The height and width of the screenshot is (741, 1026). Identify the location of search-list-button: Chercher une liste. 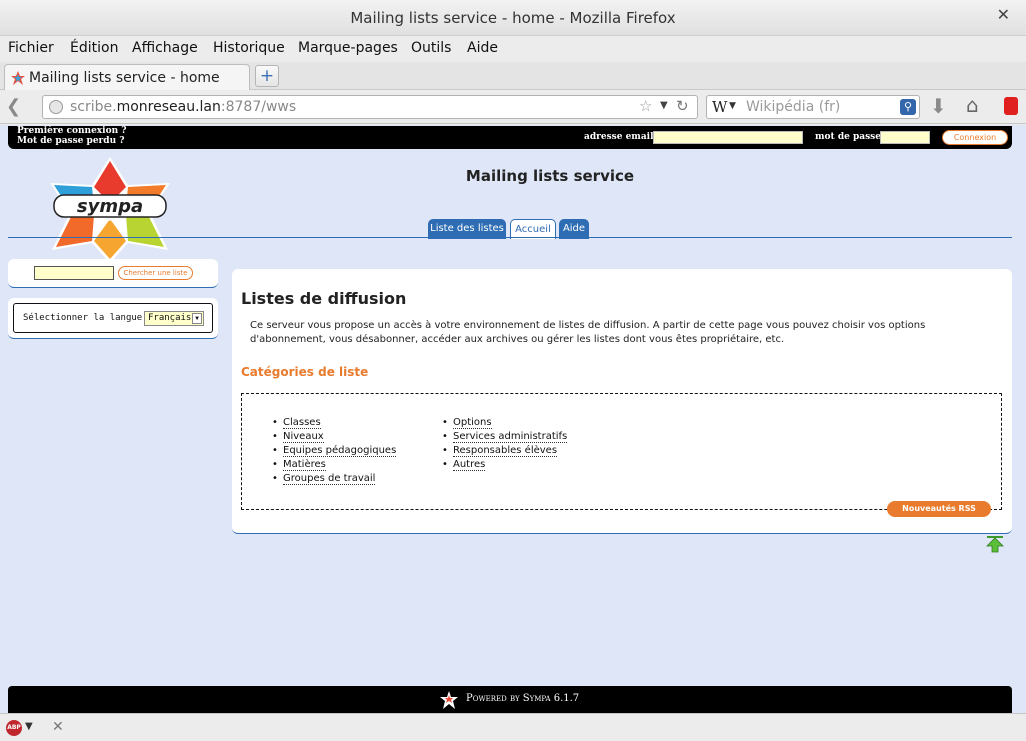
(155, 273).